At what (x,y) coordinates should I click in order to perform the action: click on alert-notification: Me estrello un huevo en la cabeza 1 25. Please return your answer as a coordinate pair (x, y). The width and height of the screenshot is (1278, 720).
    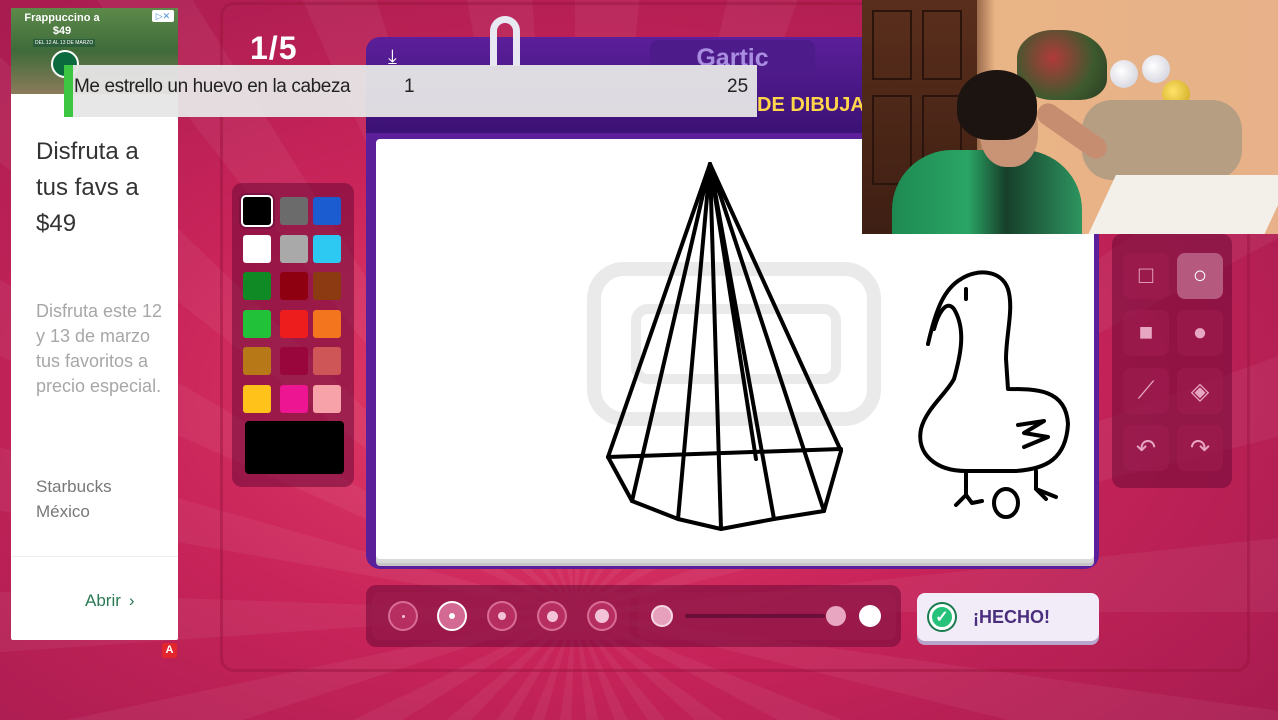
    Looking at the image, I should click on (410, 91).